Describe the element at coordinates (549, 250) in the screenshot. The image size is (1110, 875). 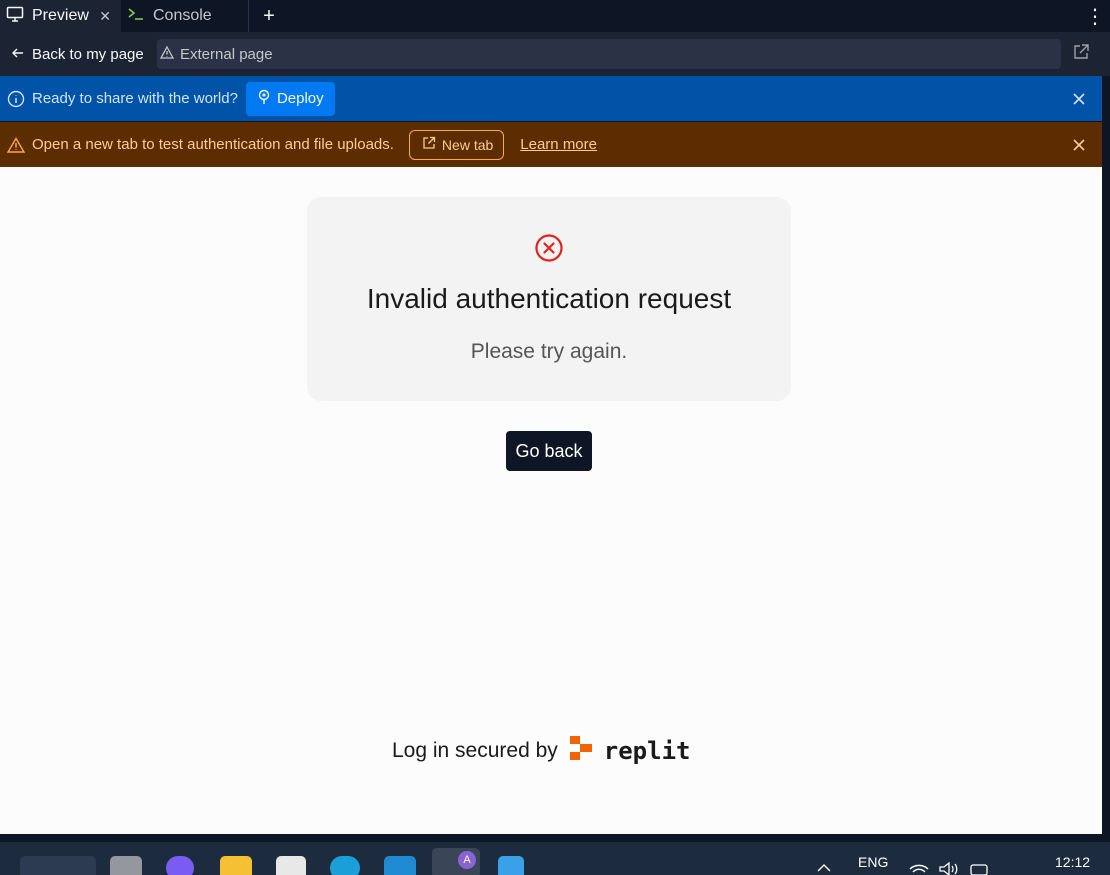
I see `error-circle-icon` at that location.